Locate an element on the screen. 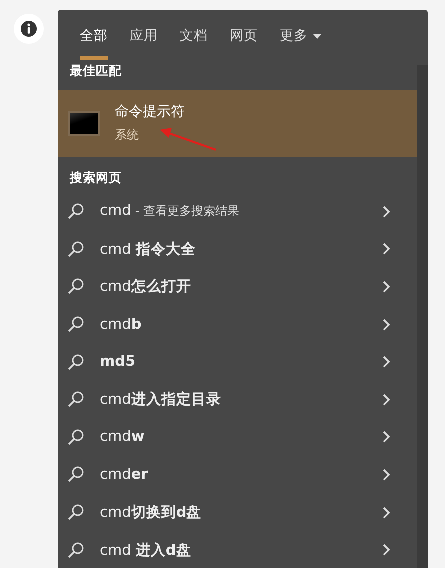  suggestion-text: cmdw is located at coordinates (122, 437).